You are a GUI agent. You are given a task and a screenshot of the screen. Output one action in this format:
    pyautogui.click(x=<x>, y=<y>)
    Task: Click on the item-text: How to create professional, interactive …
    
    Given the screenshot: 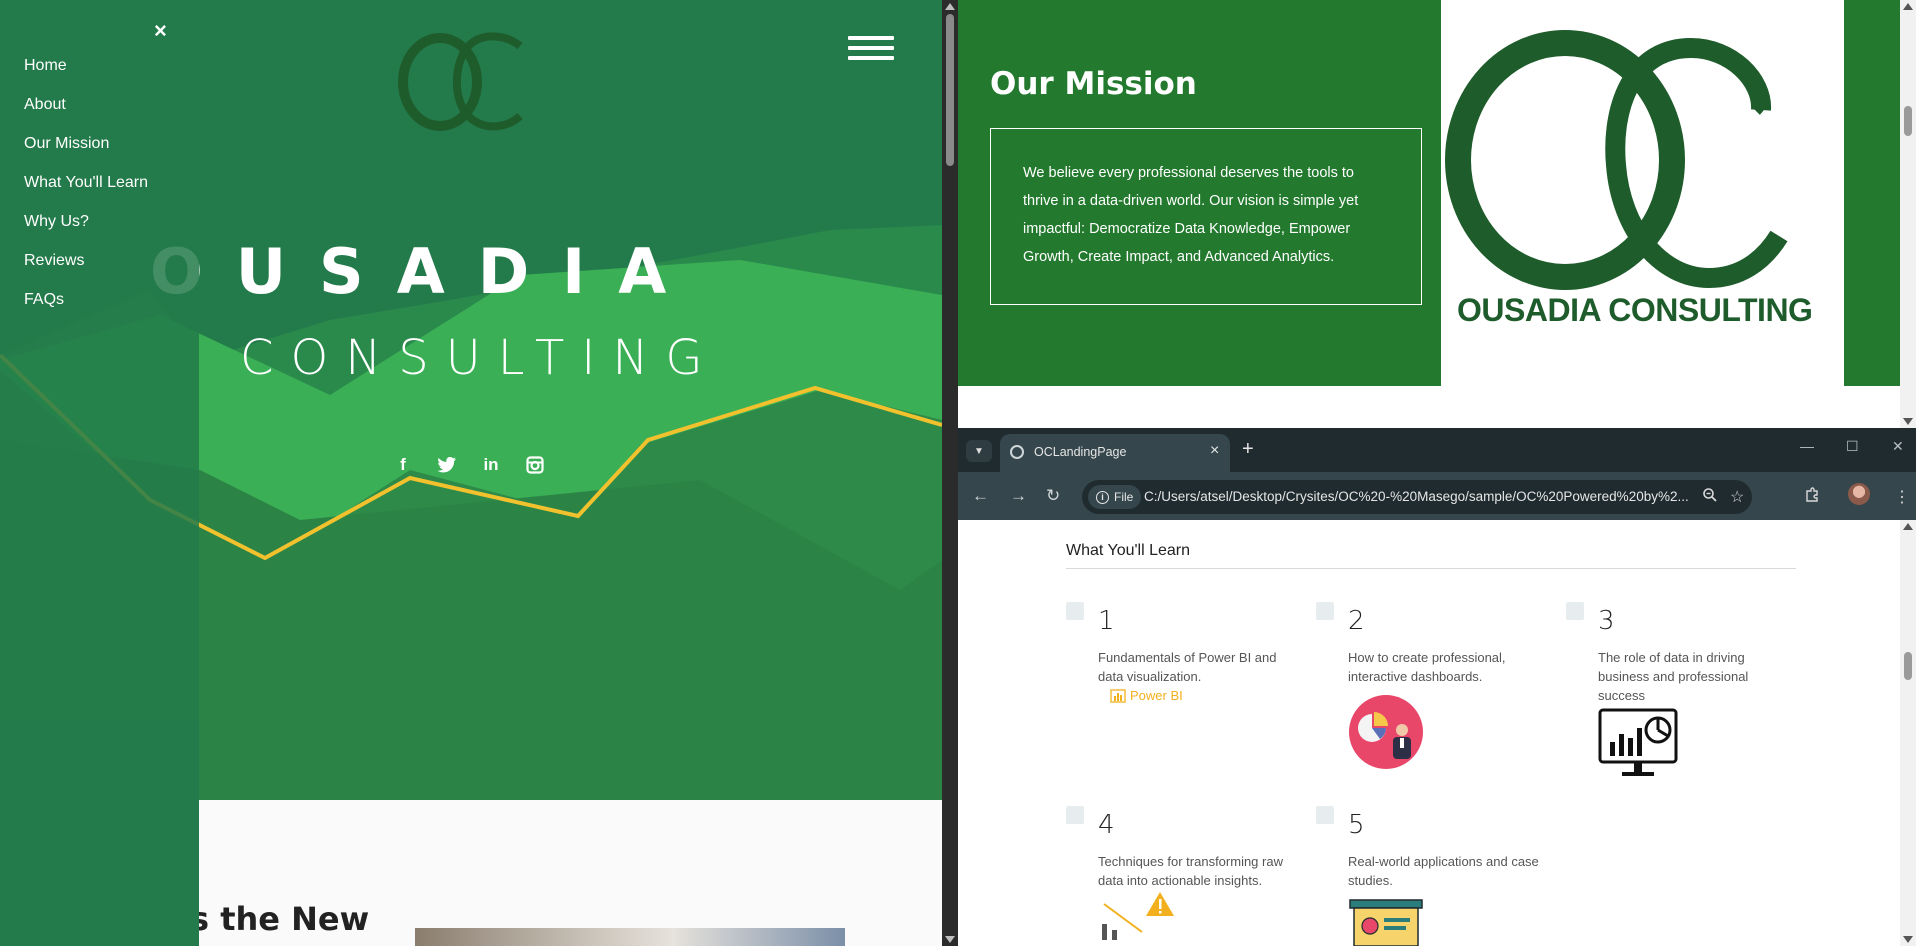 What is the action you would take?
    pyautogui.click(x=1427, y=667)
    